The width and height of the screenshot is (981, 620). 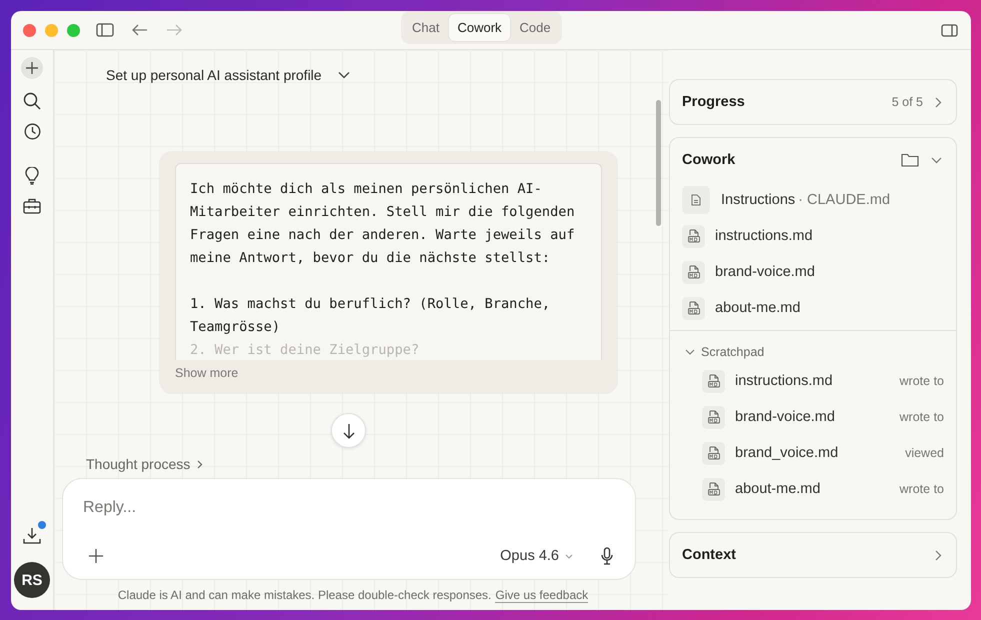 What do you see at coordinates (305, 595) in the screenshot?
I see `disclaimer-text: Claude is AI and can make mistakes. Please double-check responses.` at bounding box center [305, 595].